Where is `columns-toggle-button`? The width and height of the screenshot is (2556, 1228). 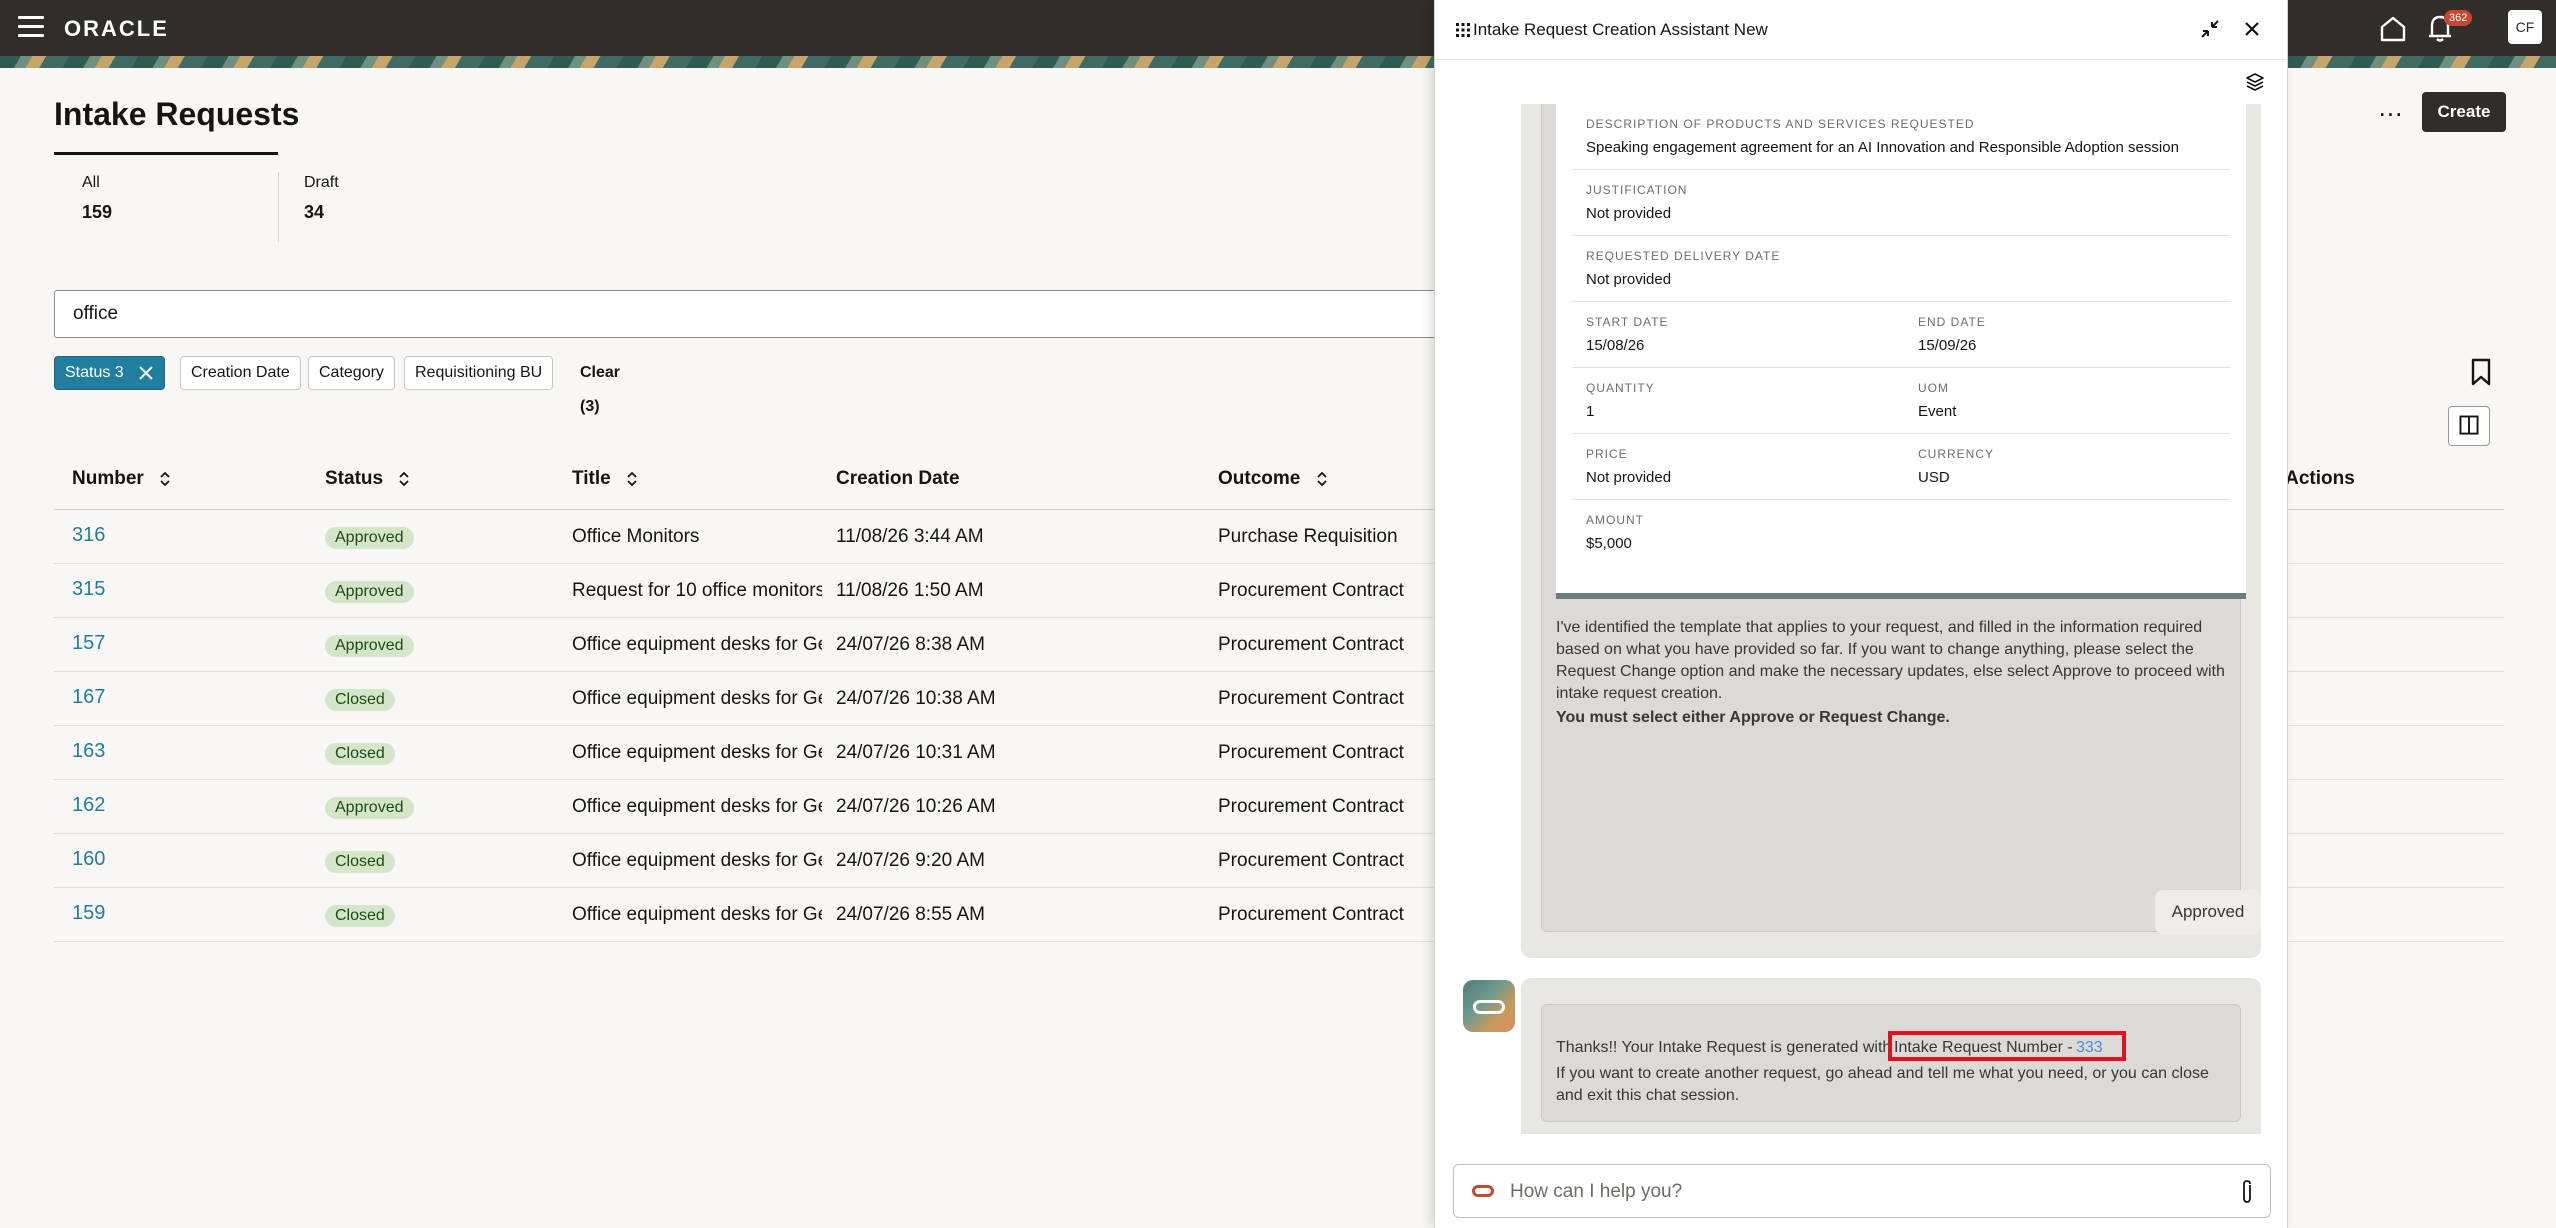
columns-toggle-button is located at coordinates (2469, 426).